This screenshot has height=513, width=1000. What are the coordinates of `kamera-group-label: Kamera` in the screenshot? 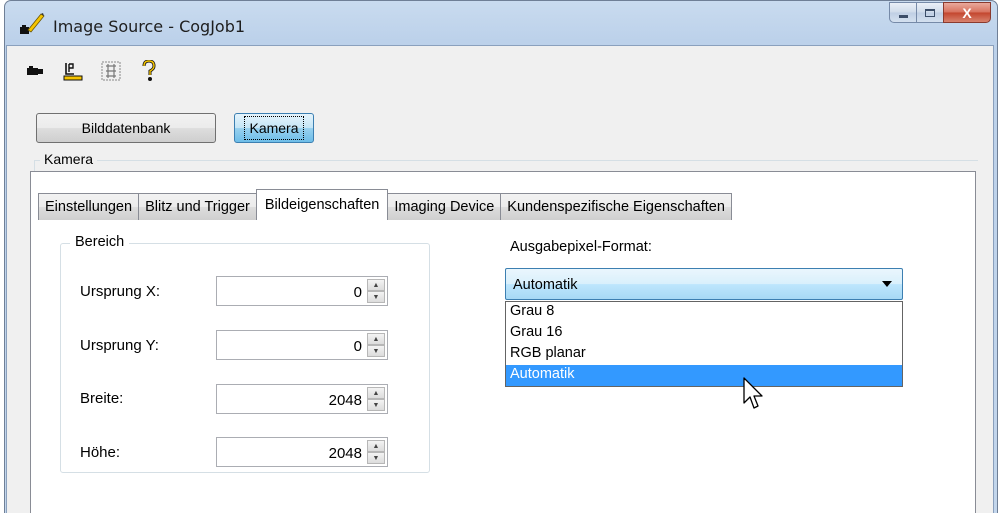 It's located at (69, 159).